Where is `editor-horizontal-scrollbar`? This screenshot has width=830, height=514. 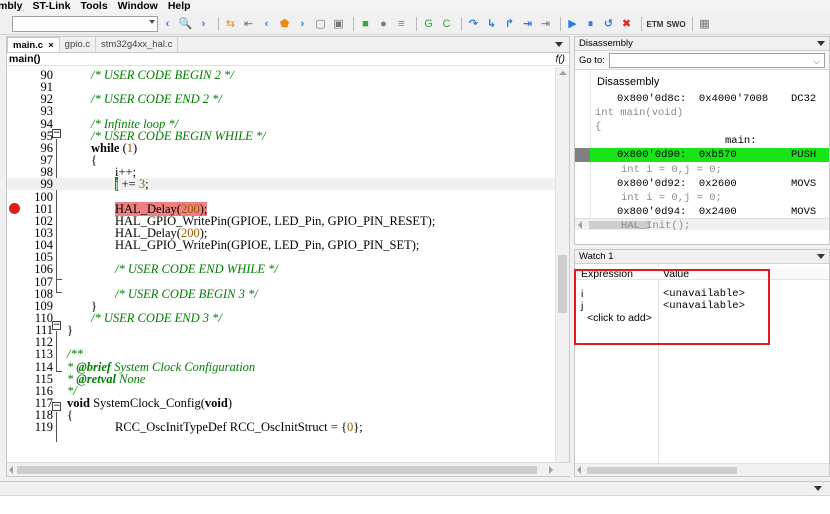 editor-horizontal-scrollbar is located at coordinates (289, 469).